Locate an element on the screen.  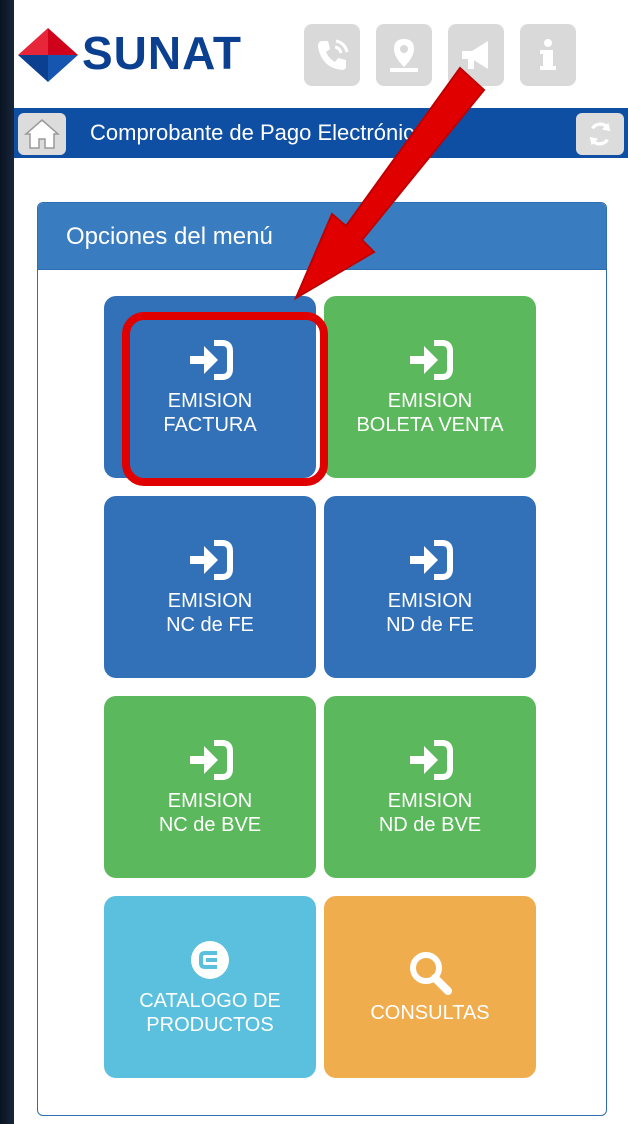
refresh-icon is located at coordinates (600, 134).